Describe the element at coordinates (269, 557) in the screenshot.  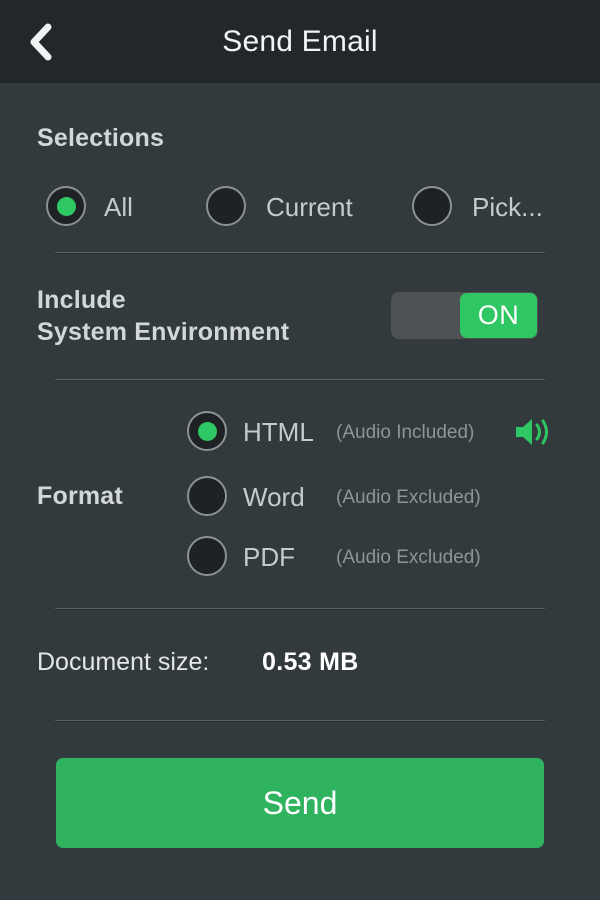
I see `radio-format-pdf-label: PDF` at that location.